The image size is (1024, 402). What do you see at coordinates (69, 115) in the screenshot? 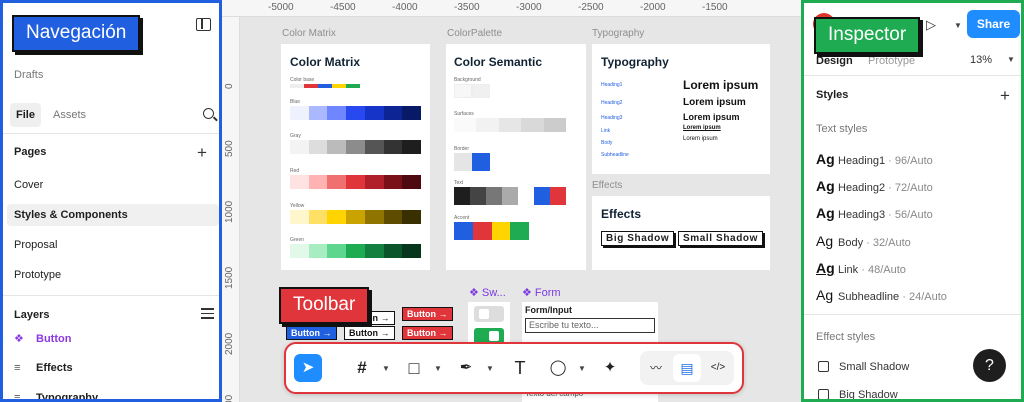
I see `tab-assets: Assets` at bounding box center [69, 115].